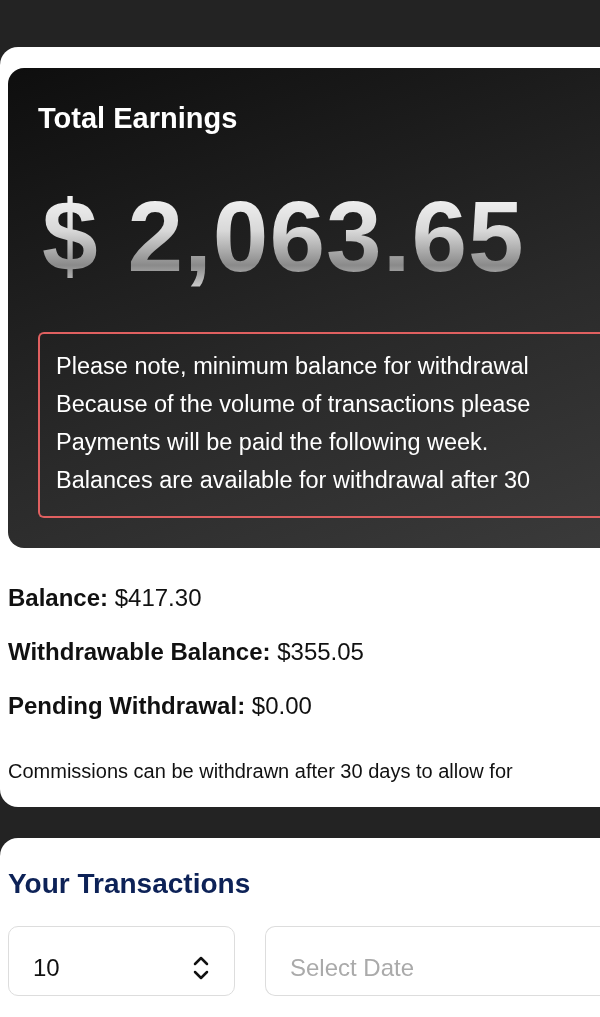  What do you see at coordinates (432, 961) in the screenshot?
I see `date-field: Select Date` at bounding box center [432, 961].